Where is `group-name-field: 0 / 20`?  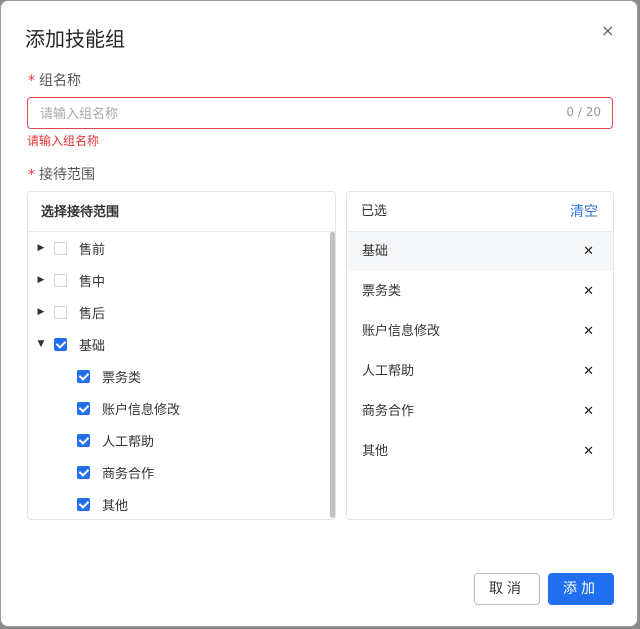 group-name-field: 0 / 20 is located at coordinates (320, 113).